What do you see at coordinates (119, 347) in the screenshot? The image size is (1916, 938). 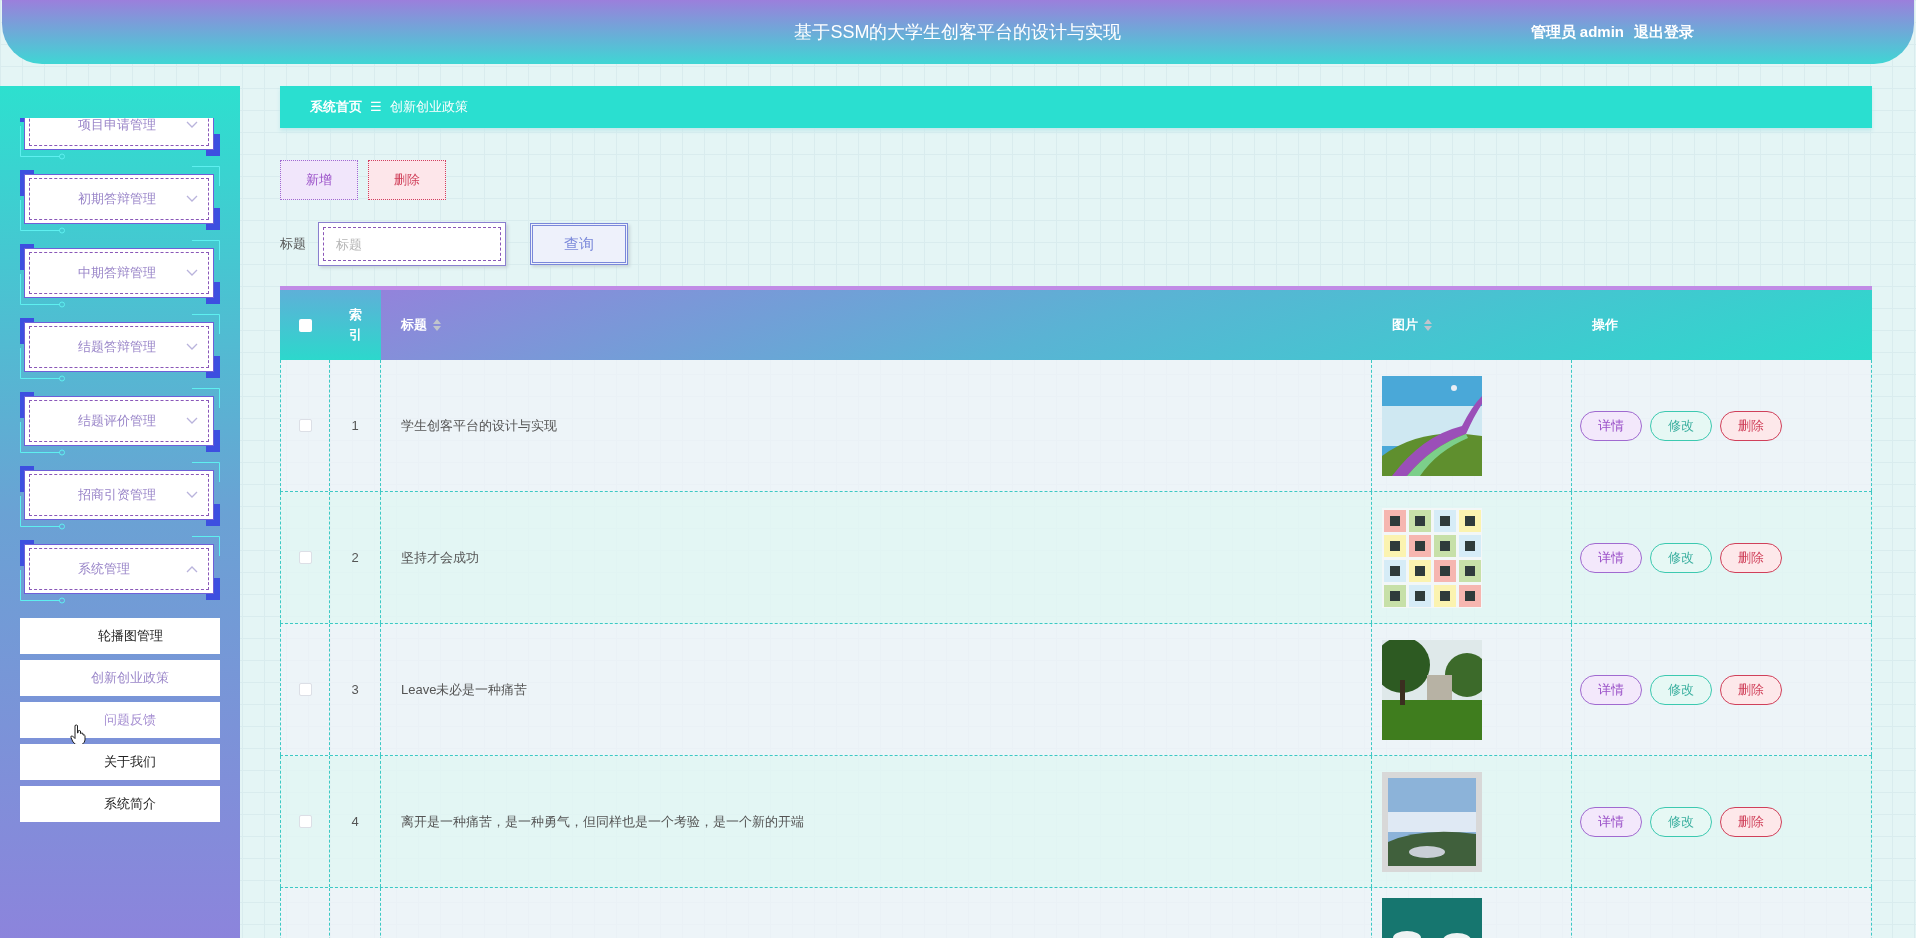 I see `sidebar-group: 结题答辩管理` at bounding box center [119, 347].